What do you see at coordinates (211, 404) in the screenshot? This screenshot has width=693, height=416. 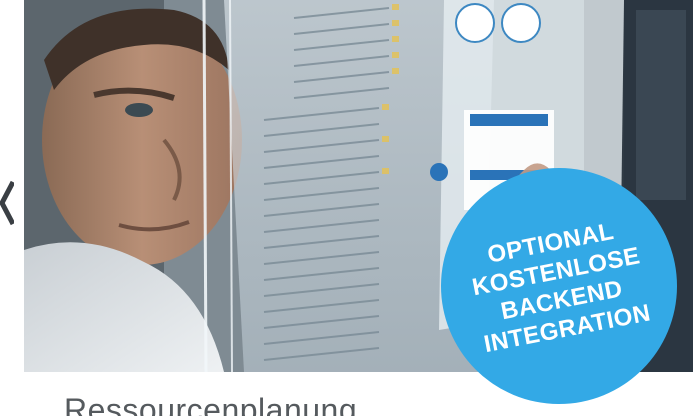 I see `slide-caption: Ressourcenplanung` at bounding box center [211, 404].